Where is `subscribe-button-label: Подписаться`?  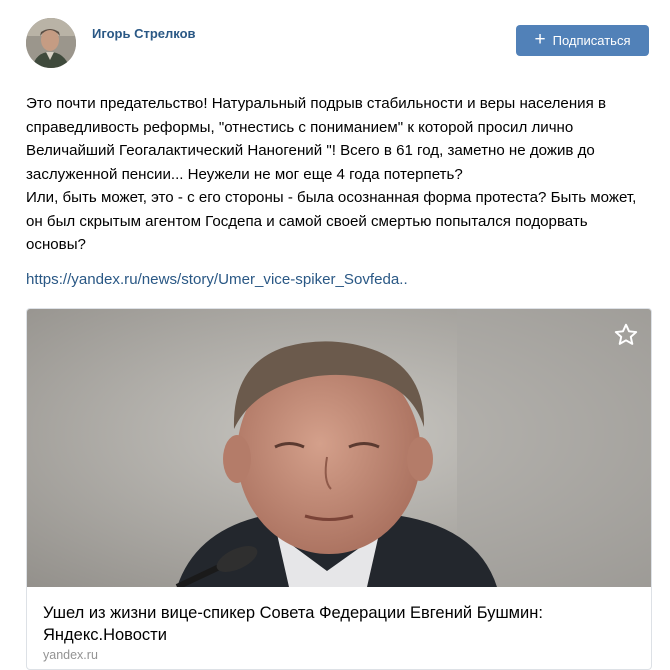 subscribe-button-label: Подписаться is located at coordinates (591, 40).